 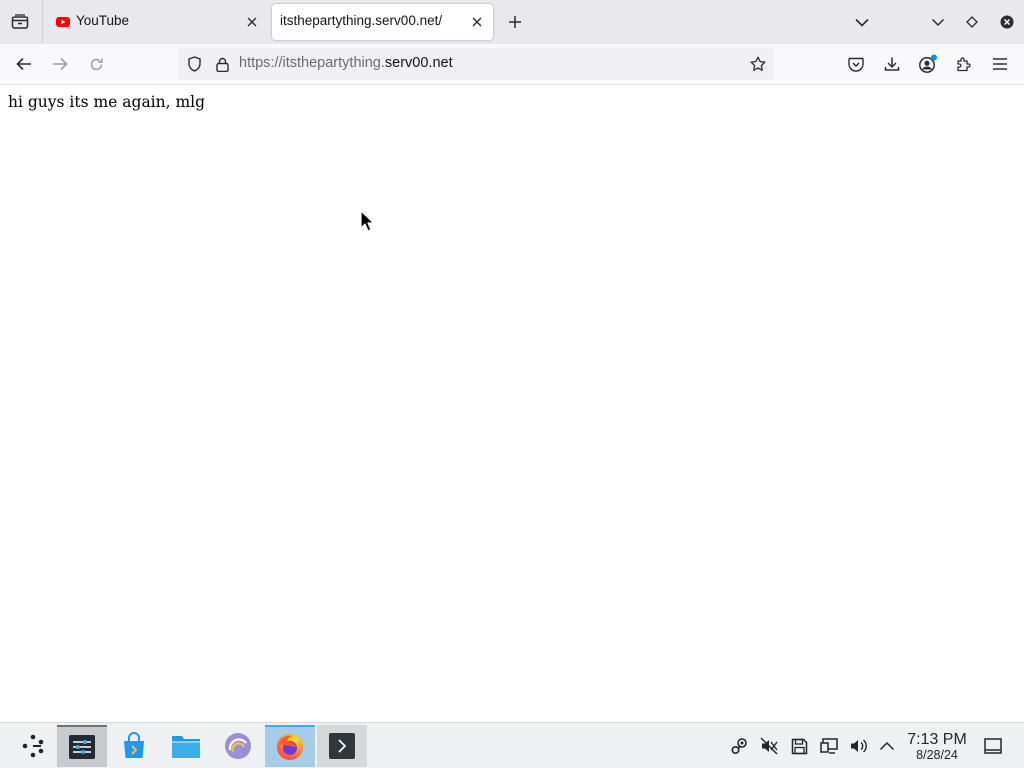 I want to click on url-bar: https://itsthepartything.serv00.net, so click(x=476, y=64).